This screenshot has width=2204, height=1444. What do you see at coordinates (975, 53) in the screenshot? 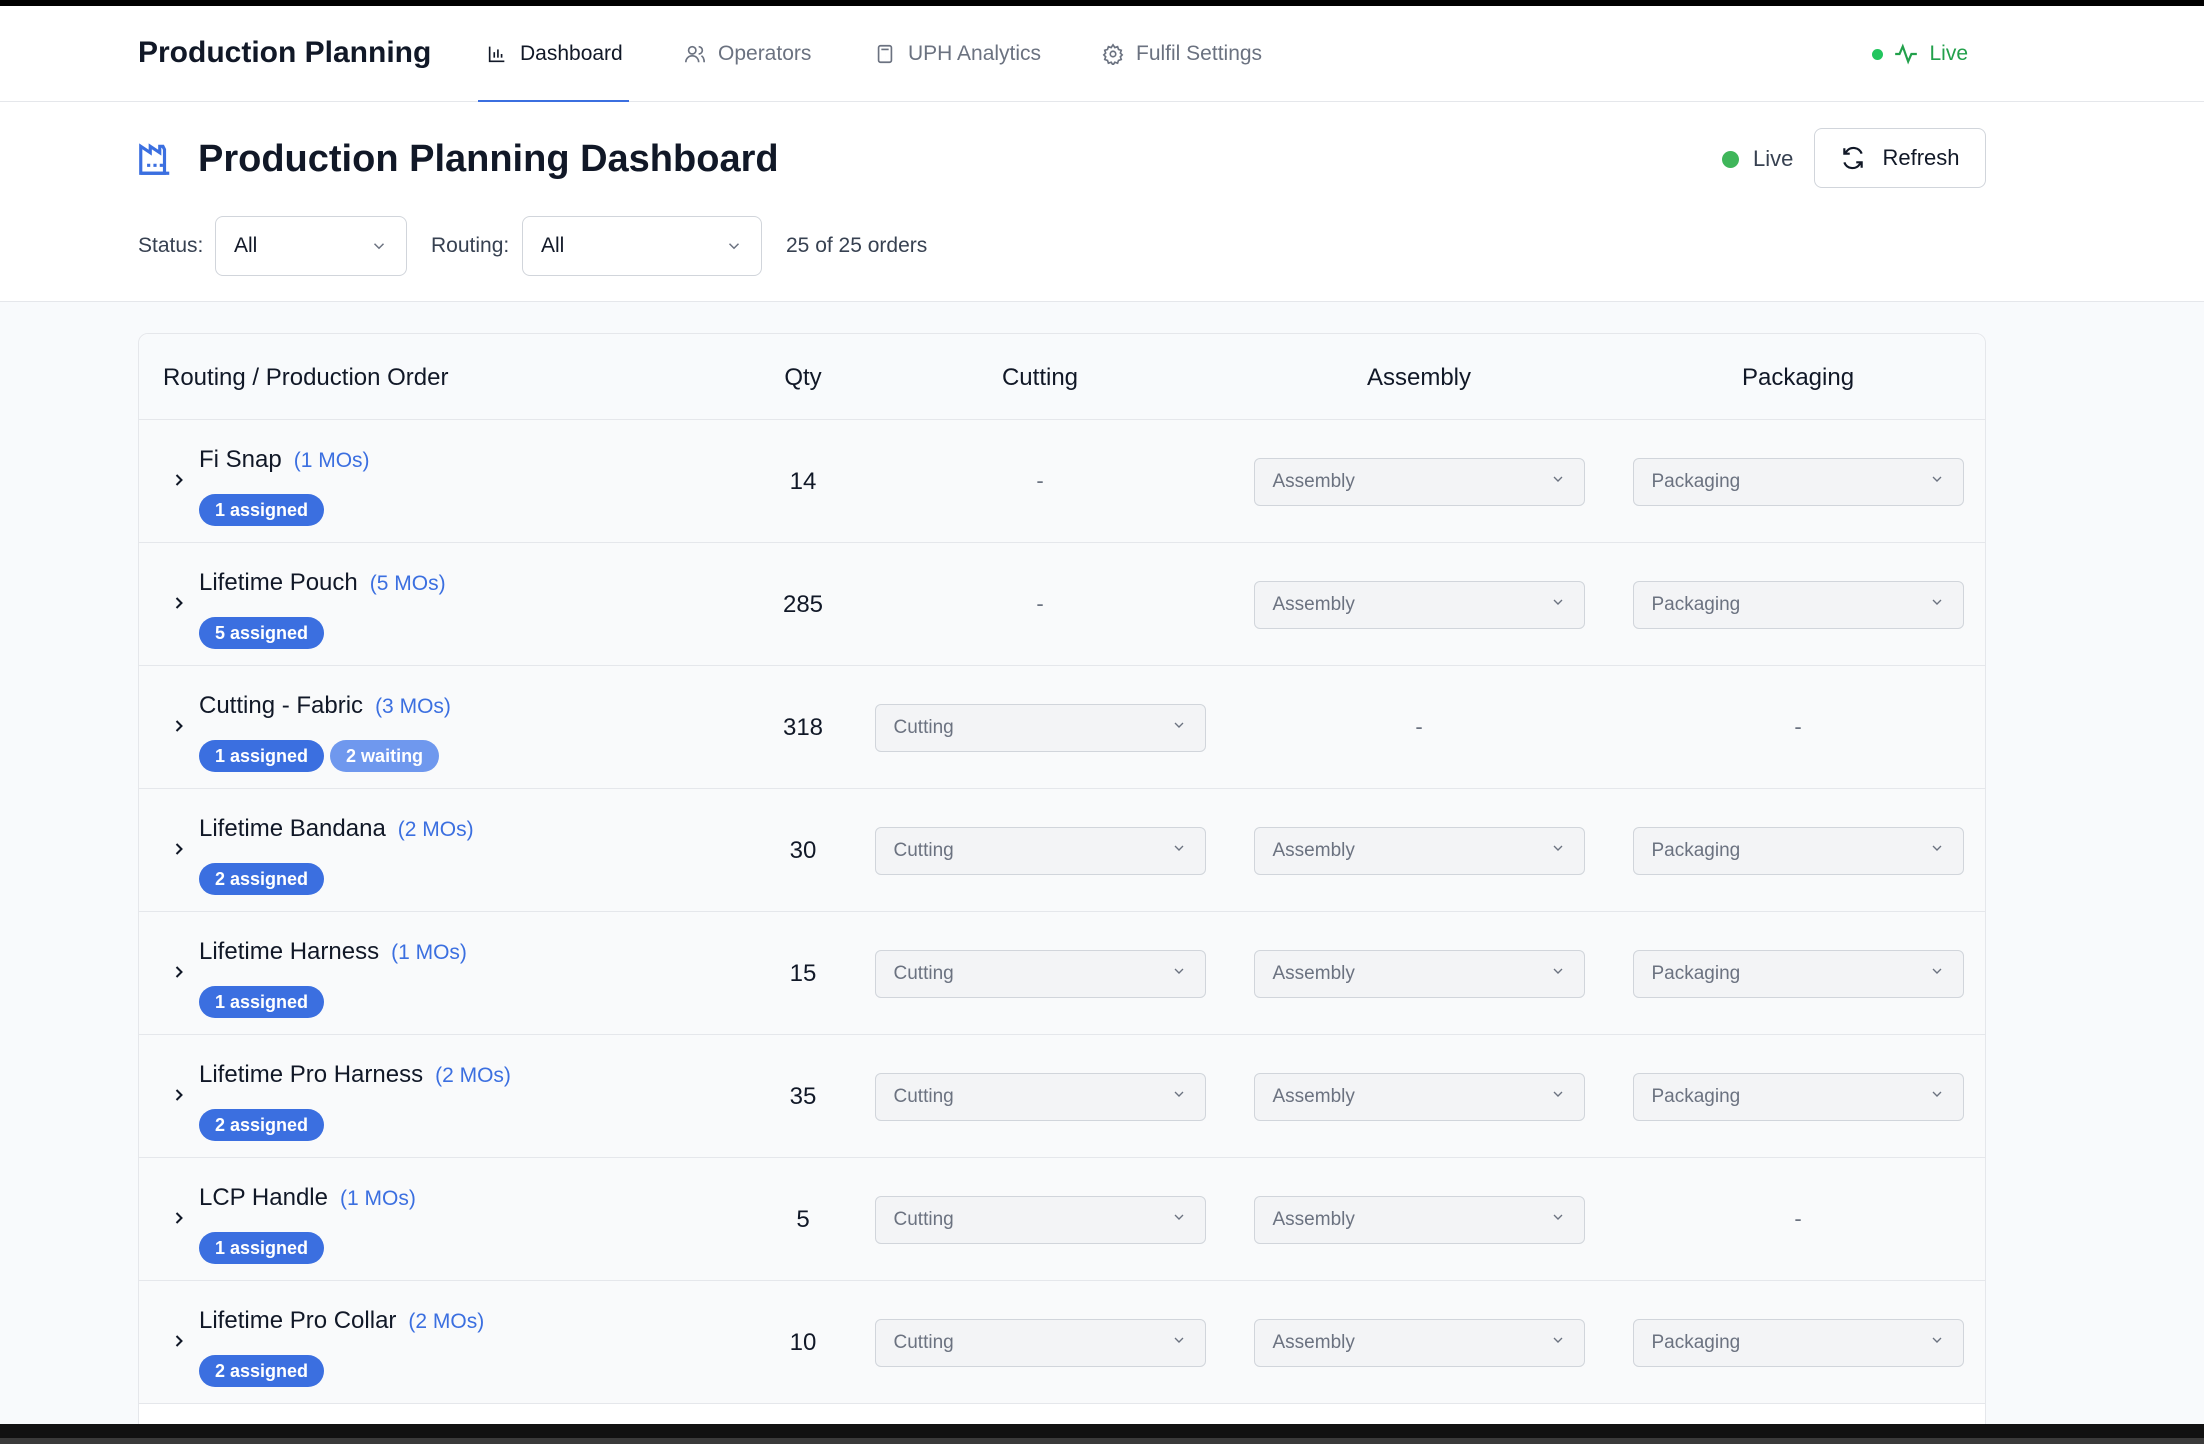
I see `tab-label: UPH Analytics` at bounding box center [975, 53].